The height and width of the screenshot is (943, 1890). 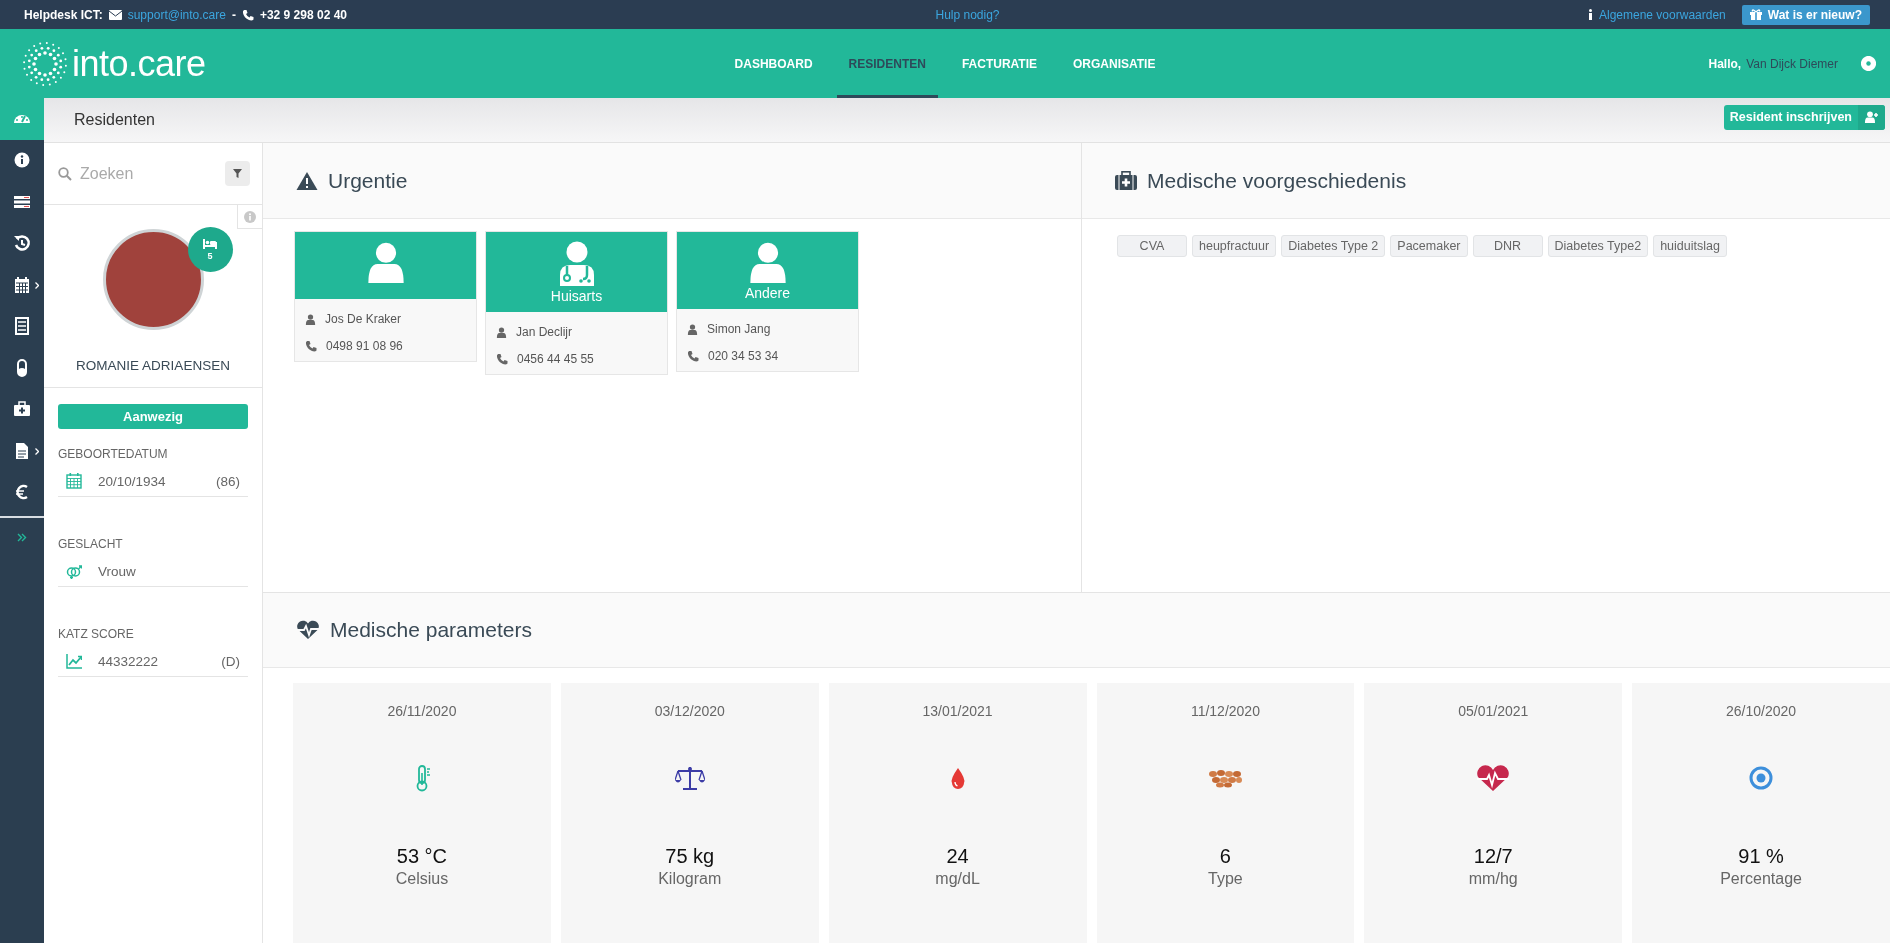 What do you see at coordinates (1493, 879) in the screenshot?
I see `measure-unit: mm/hg` at bounding box center [1493, 879].